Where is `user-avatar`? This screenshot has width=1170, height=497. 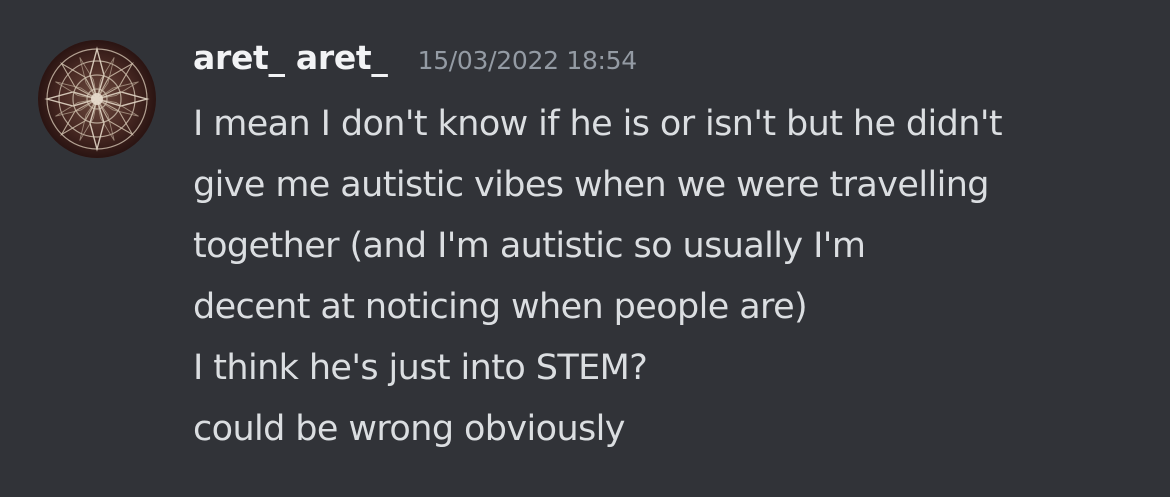
user-avatar is located at coordinates (97, 99).